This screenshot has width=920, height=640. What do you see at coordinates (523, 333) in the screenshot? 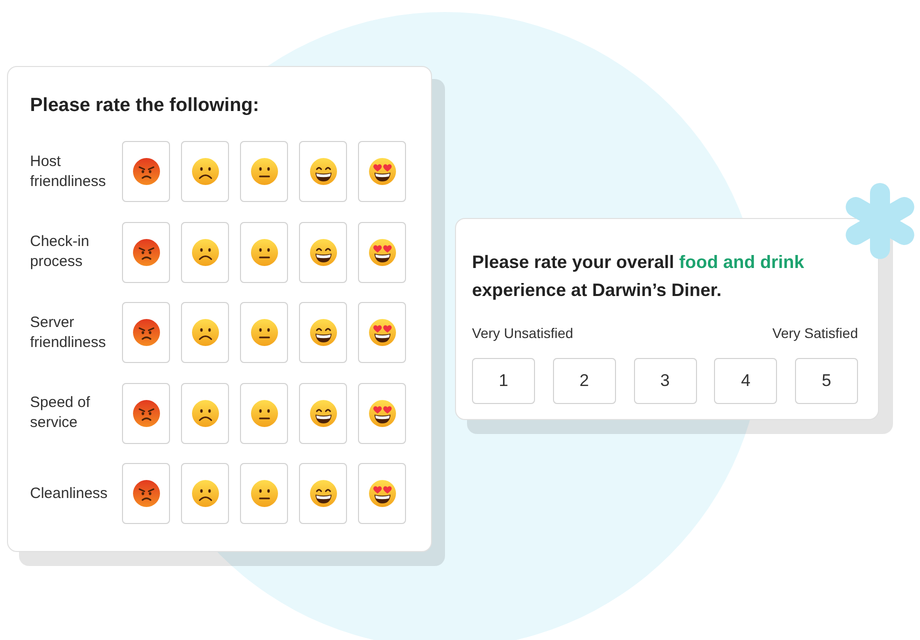
I see `scale-label: Very Unsatisfied` at bounding box center [523, 333].